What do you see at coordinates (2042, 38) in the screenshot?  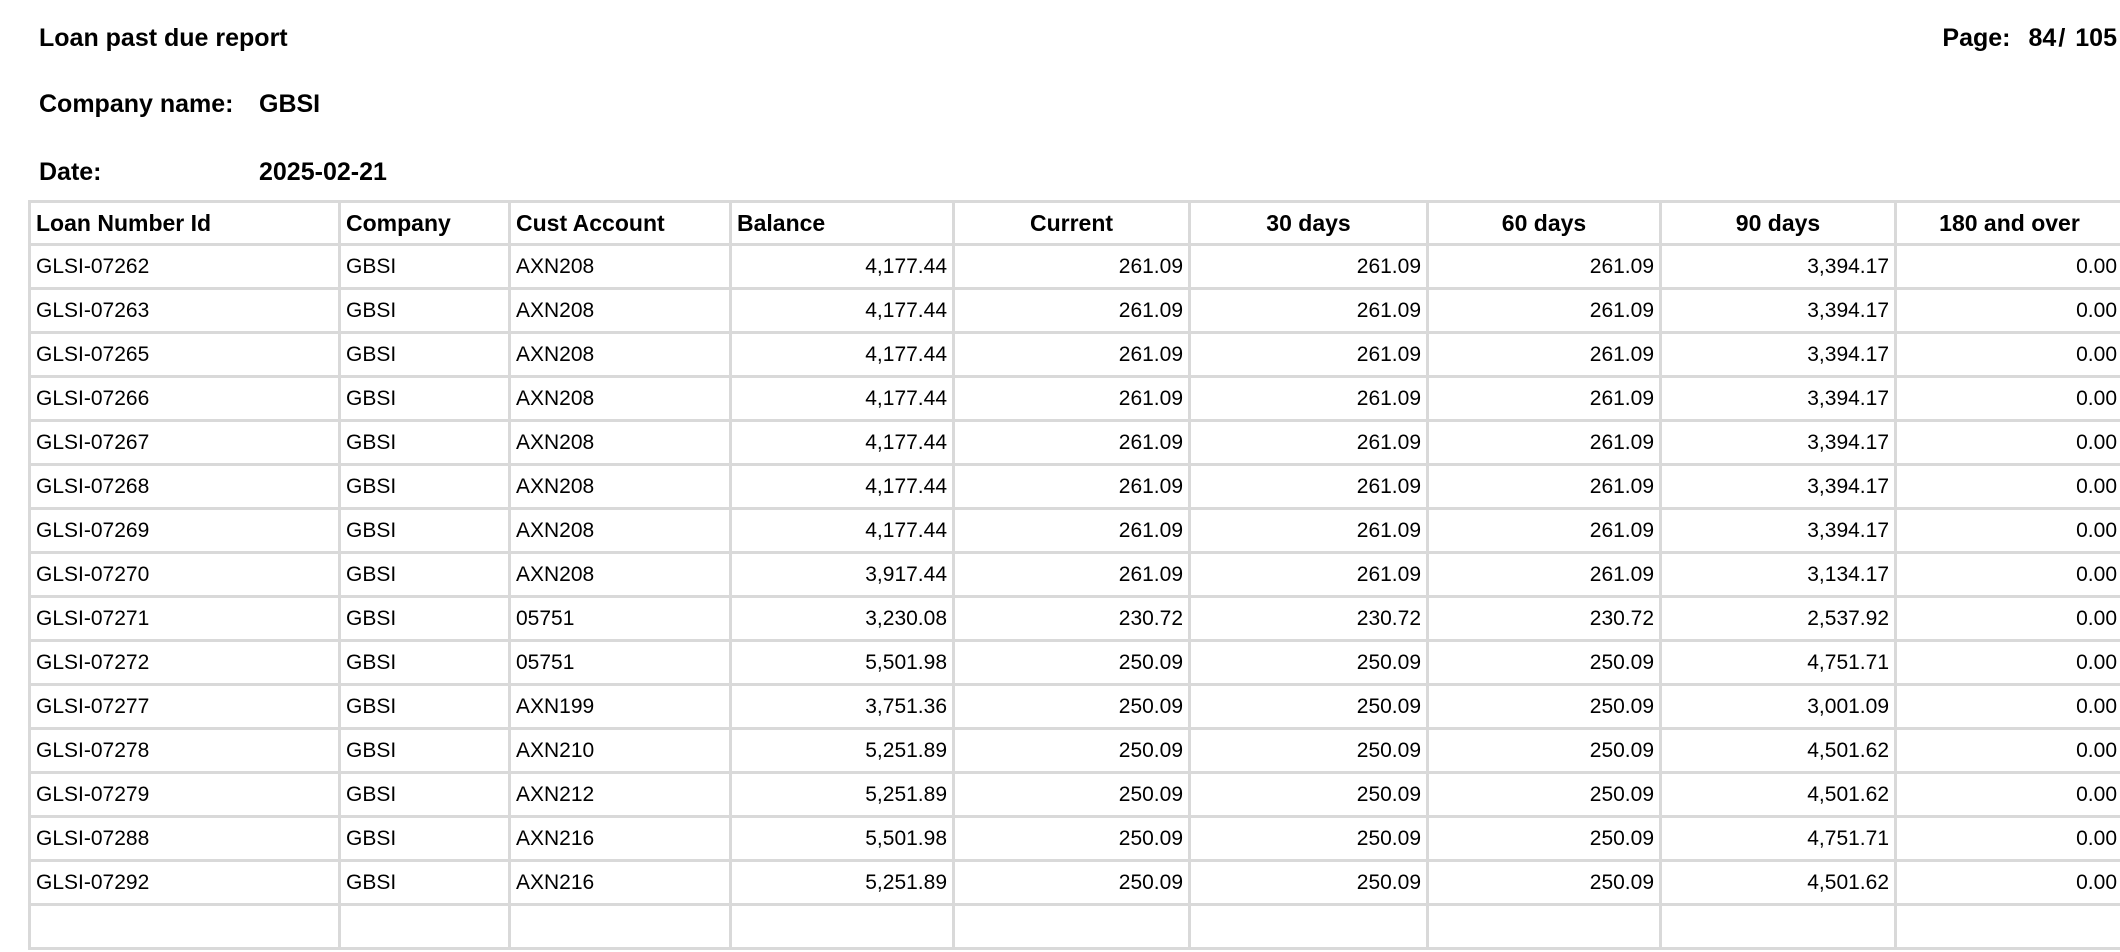 I see `page-current: 84` at bounding box center [2042, 38].